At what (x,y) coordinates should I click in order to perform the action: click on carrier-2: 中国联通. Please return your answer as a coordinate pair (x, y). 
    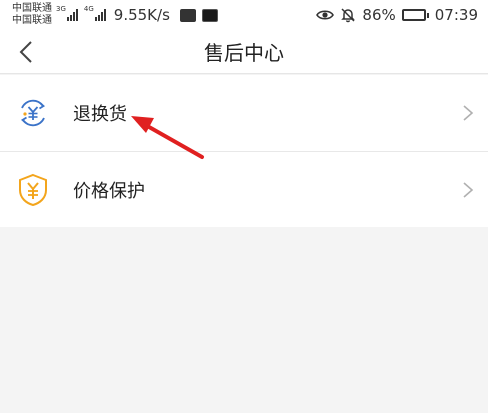
    Looking at the image, I should click on (32, 20).